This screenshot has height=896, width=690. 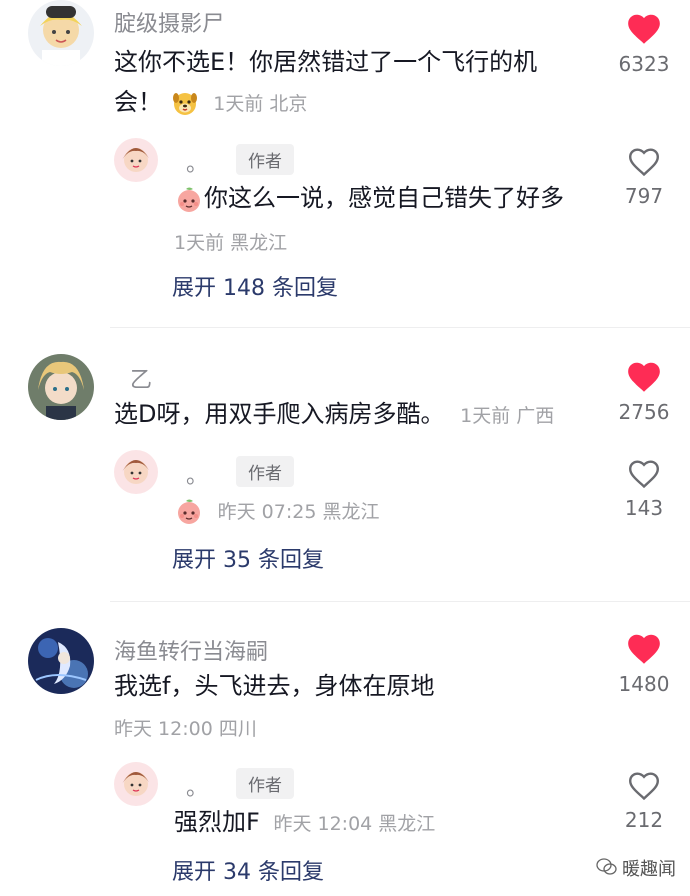 What do you see at coordinates (138, 102) in the screenshot?
I see `comment-text-line2-content: 会！` at bounding box center [138, 102].